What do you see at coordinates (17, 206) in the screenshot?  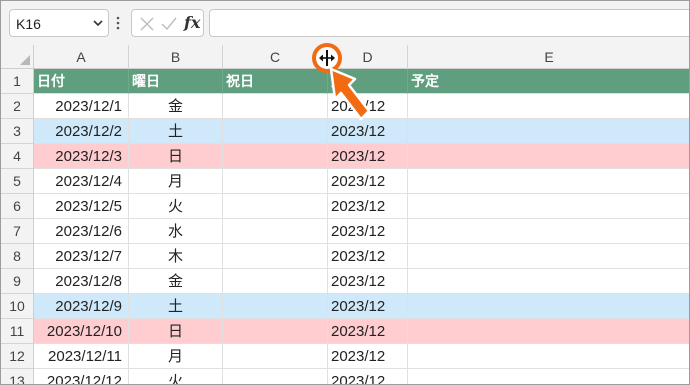 I see `row-header: 6` at bounding box center [17, 206].